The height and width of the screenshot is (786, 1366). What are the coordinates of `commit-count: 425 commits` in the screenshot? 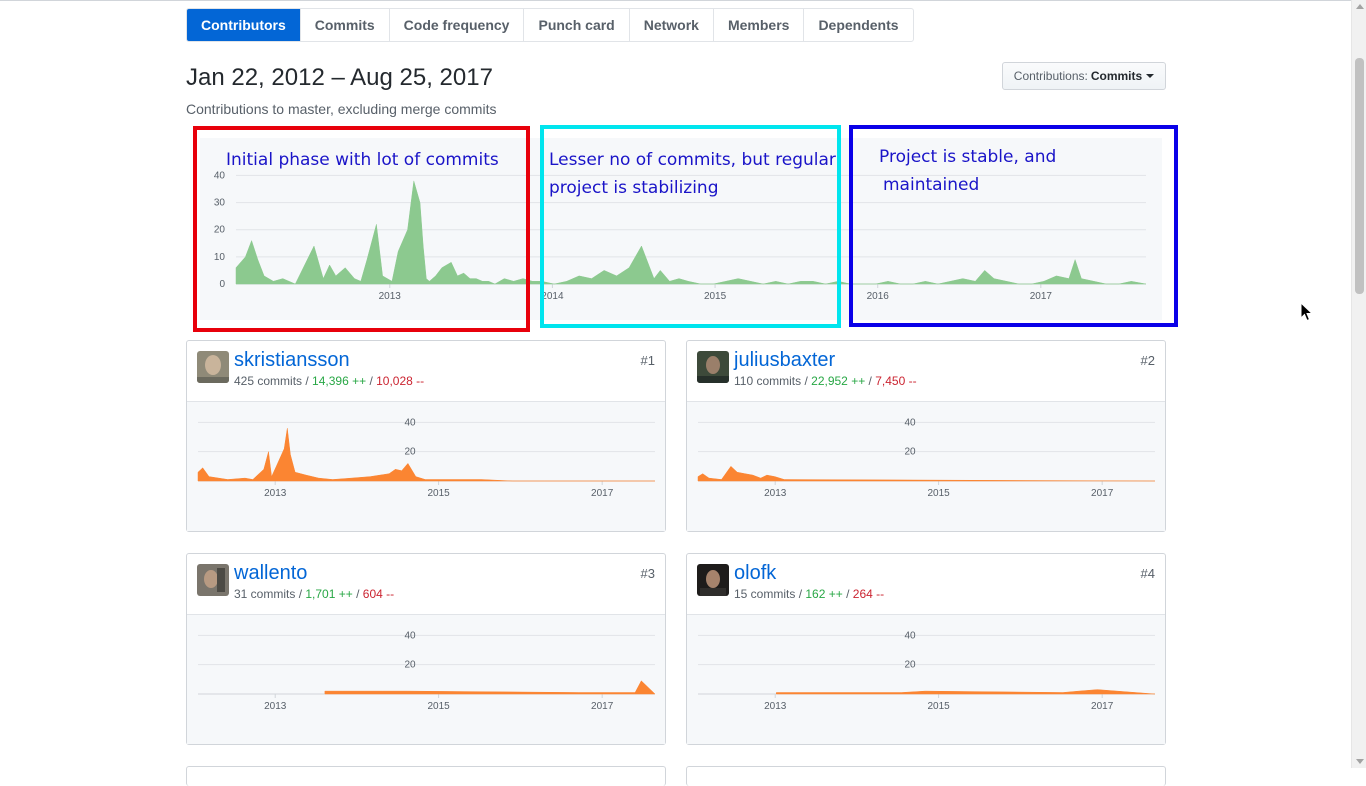 It's located at (268, 381).